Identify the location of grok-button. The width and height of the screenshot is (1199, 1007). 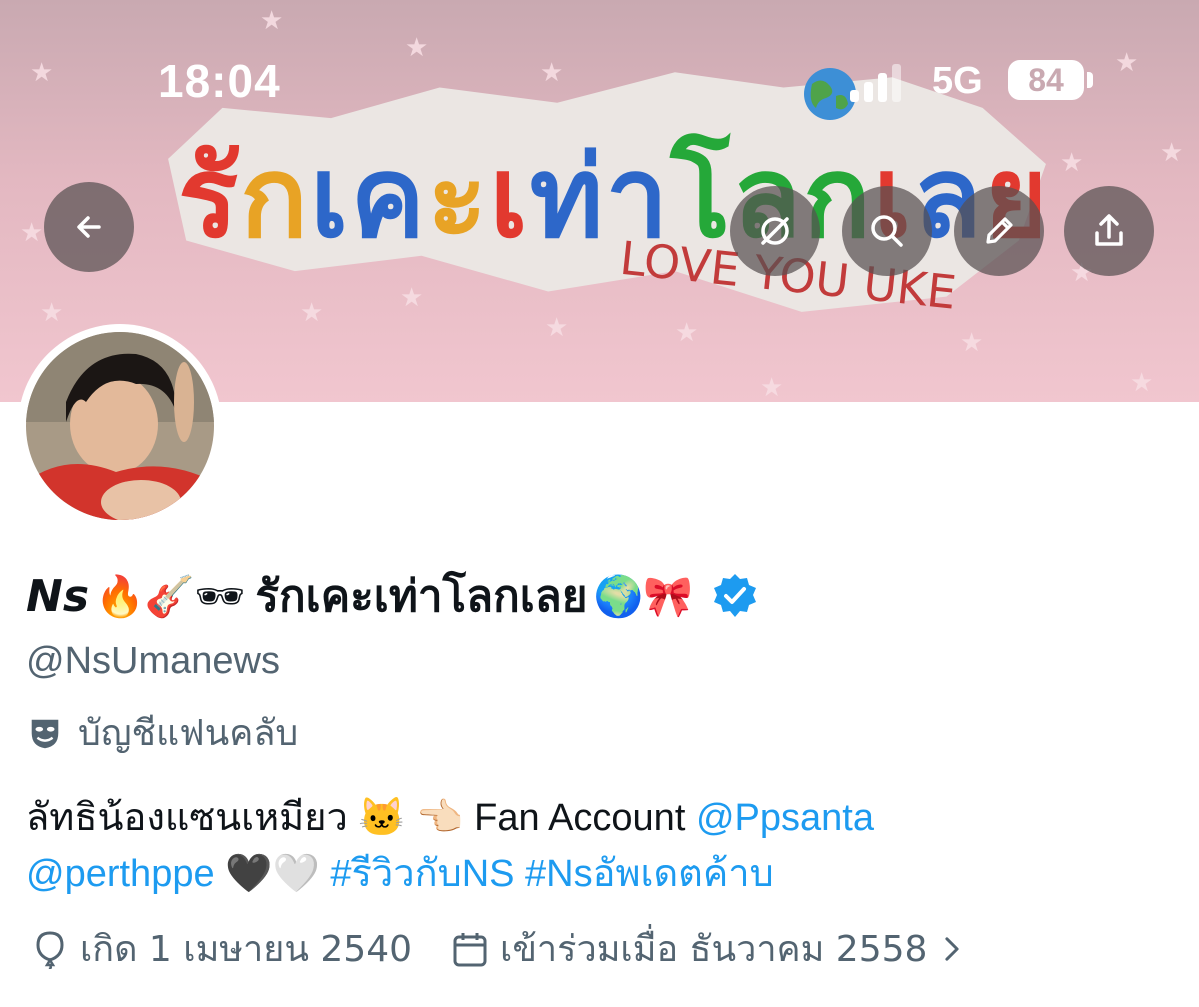
(775, 231).